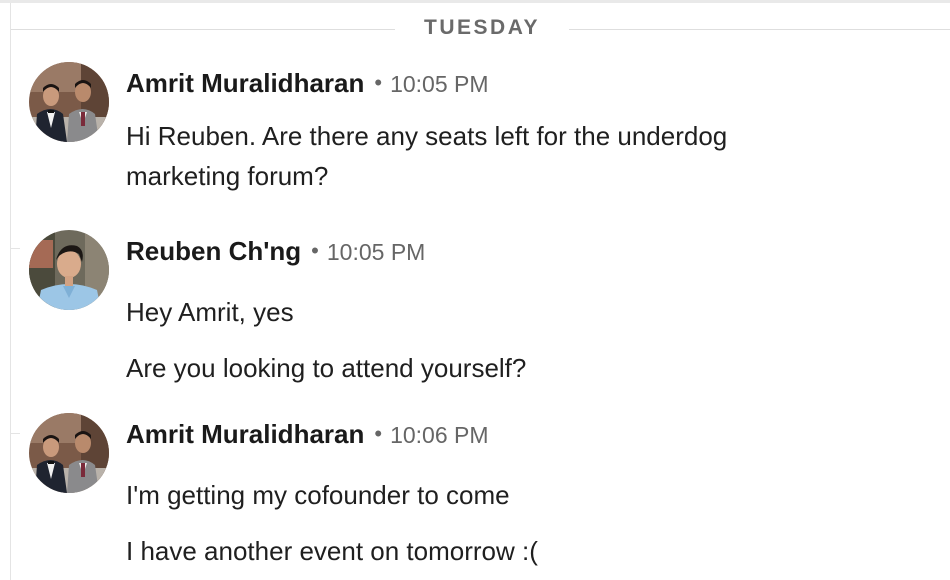  Describe the element at coordinates (475, 1) in the screenshot. I see `top-border` at that location.